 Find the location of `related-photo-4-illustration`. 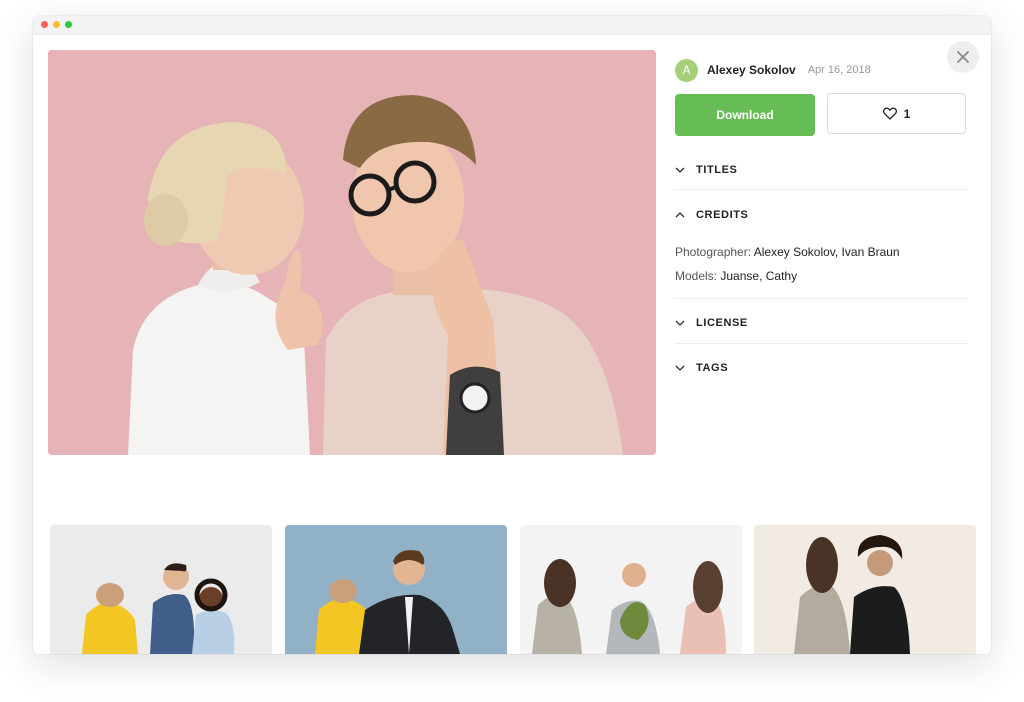

related-photo-4-illustration is located at coordinates (865, 589).